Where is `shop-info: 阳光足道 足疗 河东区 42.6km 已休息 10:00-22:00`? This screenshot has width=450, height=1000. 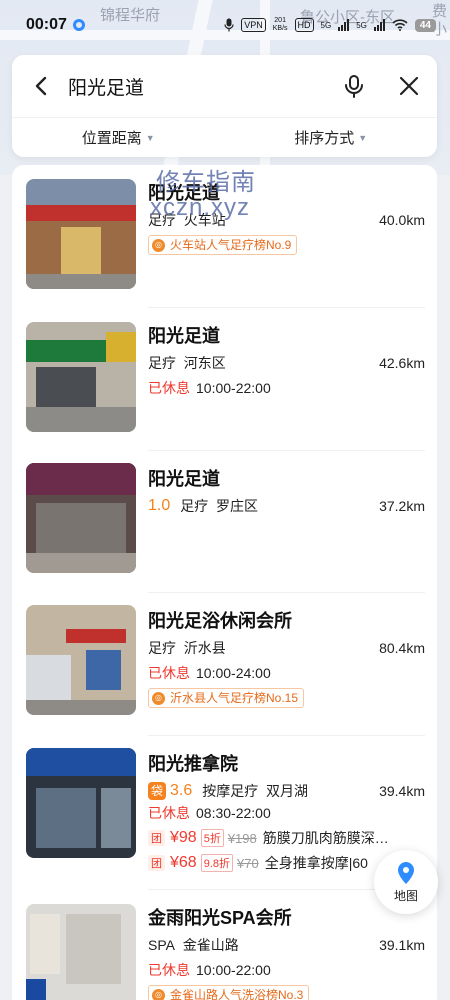 shop-info: 阳光足道 足疗 河东区 42.6km 已休息 10:00-22:00 is located at coordinates (286, 361).